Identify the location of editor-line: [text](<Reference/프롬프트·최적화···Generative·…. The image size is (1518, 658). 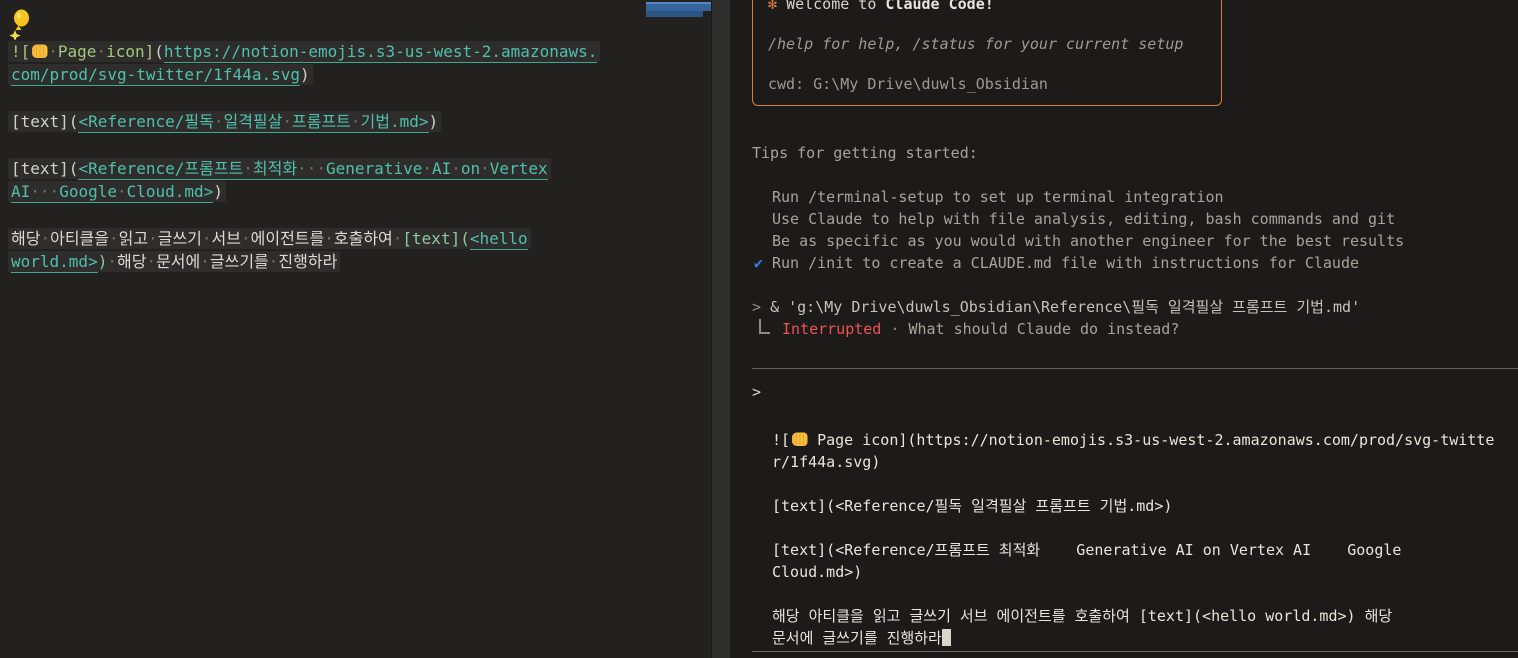
(369, 168).